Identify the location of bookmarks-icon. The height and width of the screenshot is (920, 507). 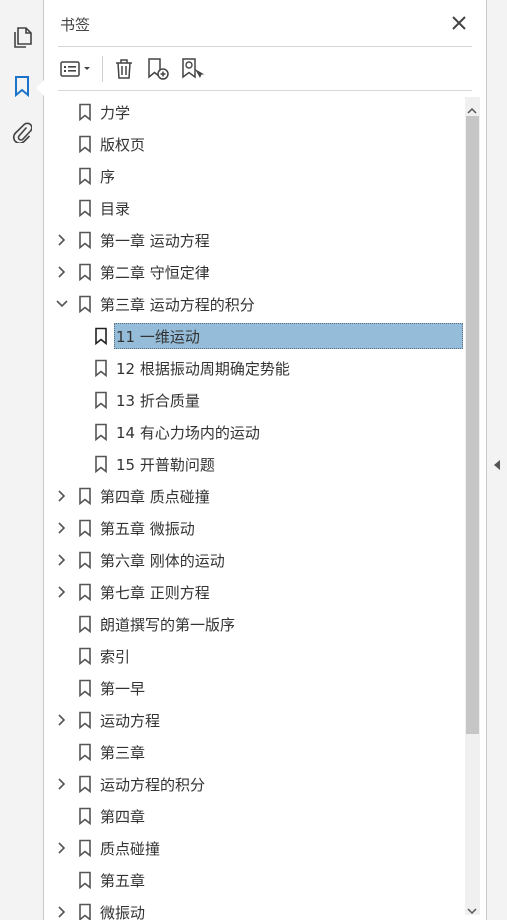
(22, 86).